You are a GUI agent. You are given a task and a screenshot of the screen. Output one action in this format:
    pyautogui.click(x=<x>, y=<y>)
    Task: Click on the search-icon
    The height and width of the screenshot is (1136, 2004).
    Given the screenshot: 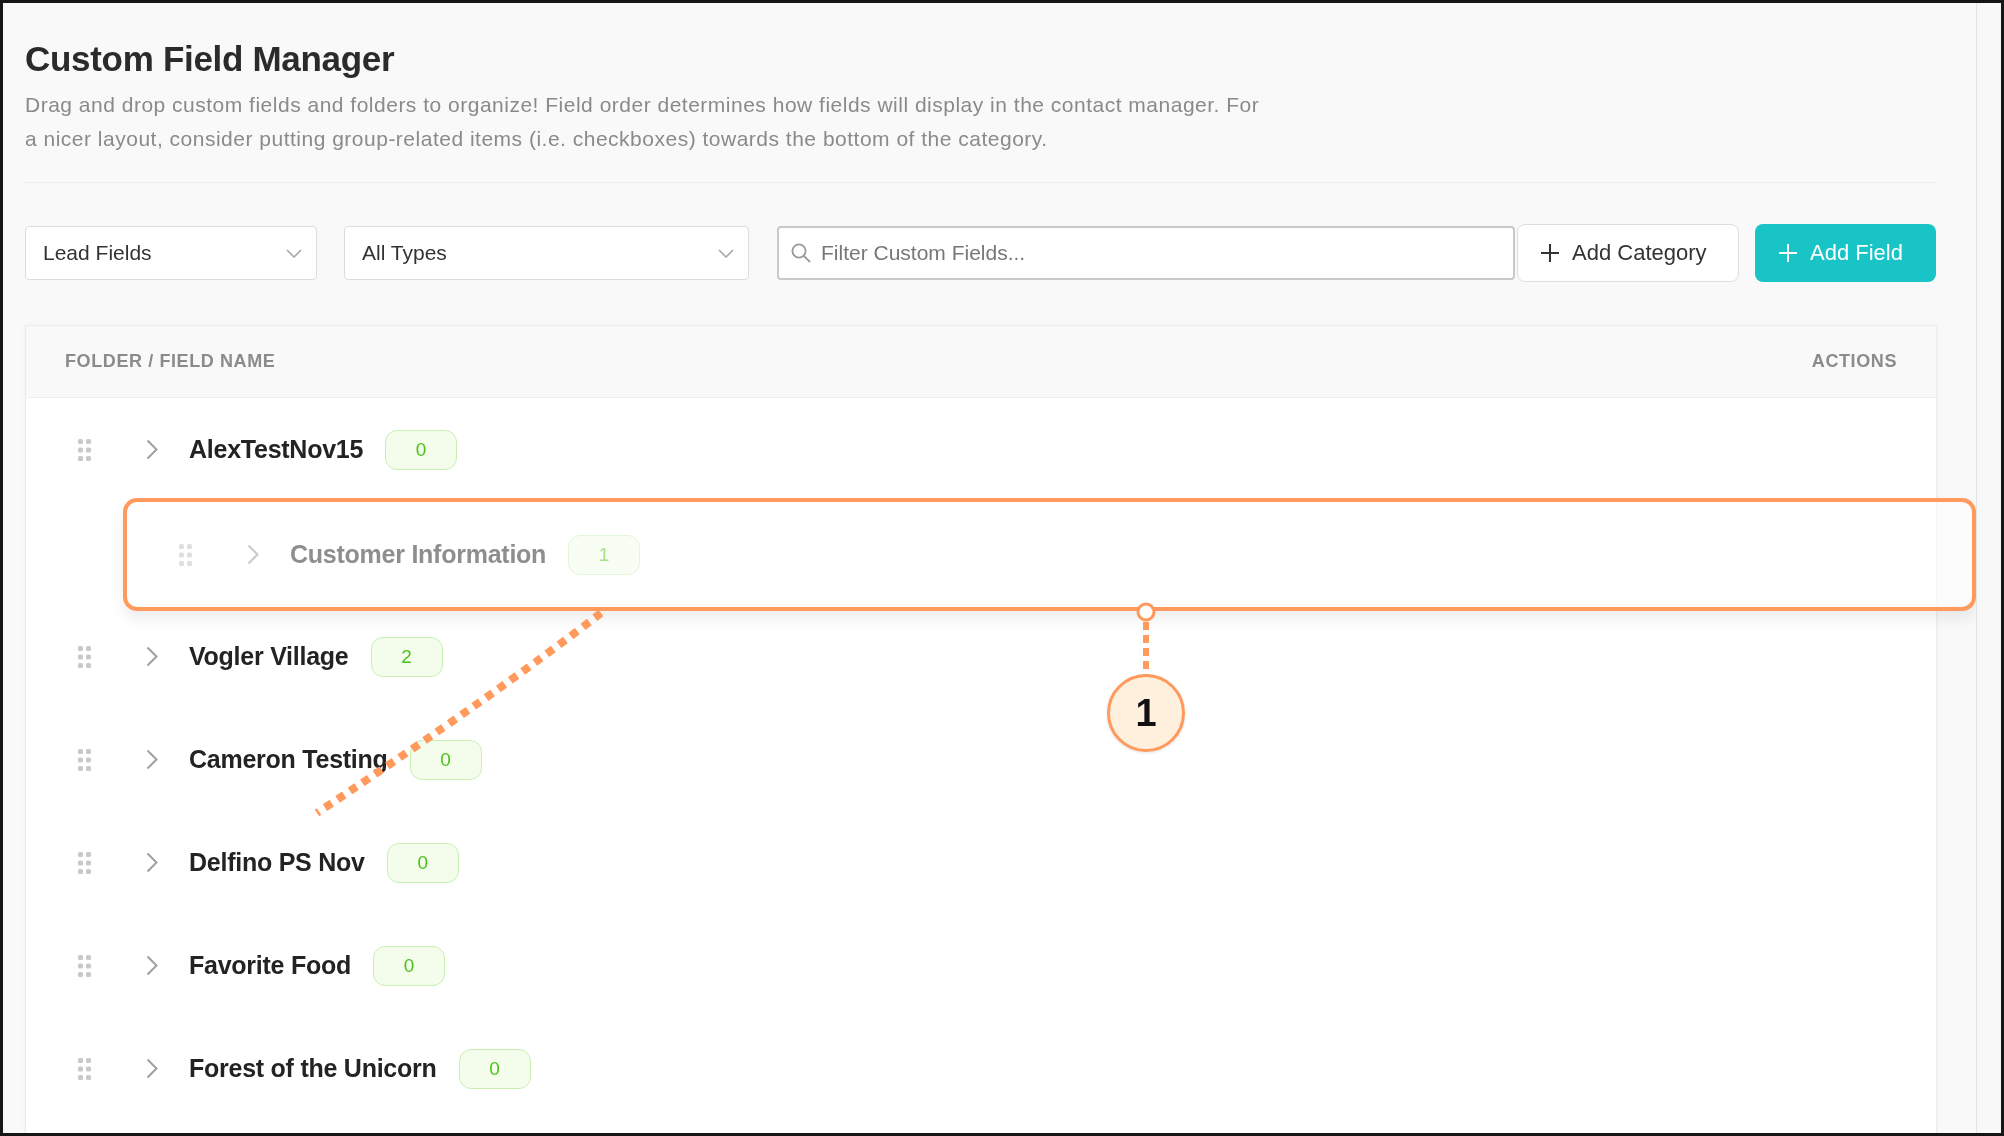 What is the action you would take?
    pyautogui.click(x=801, y=253)
    